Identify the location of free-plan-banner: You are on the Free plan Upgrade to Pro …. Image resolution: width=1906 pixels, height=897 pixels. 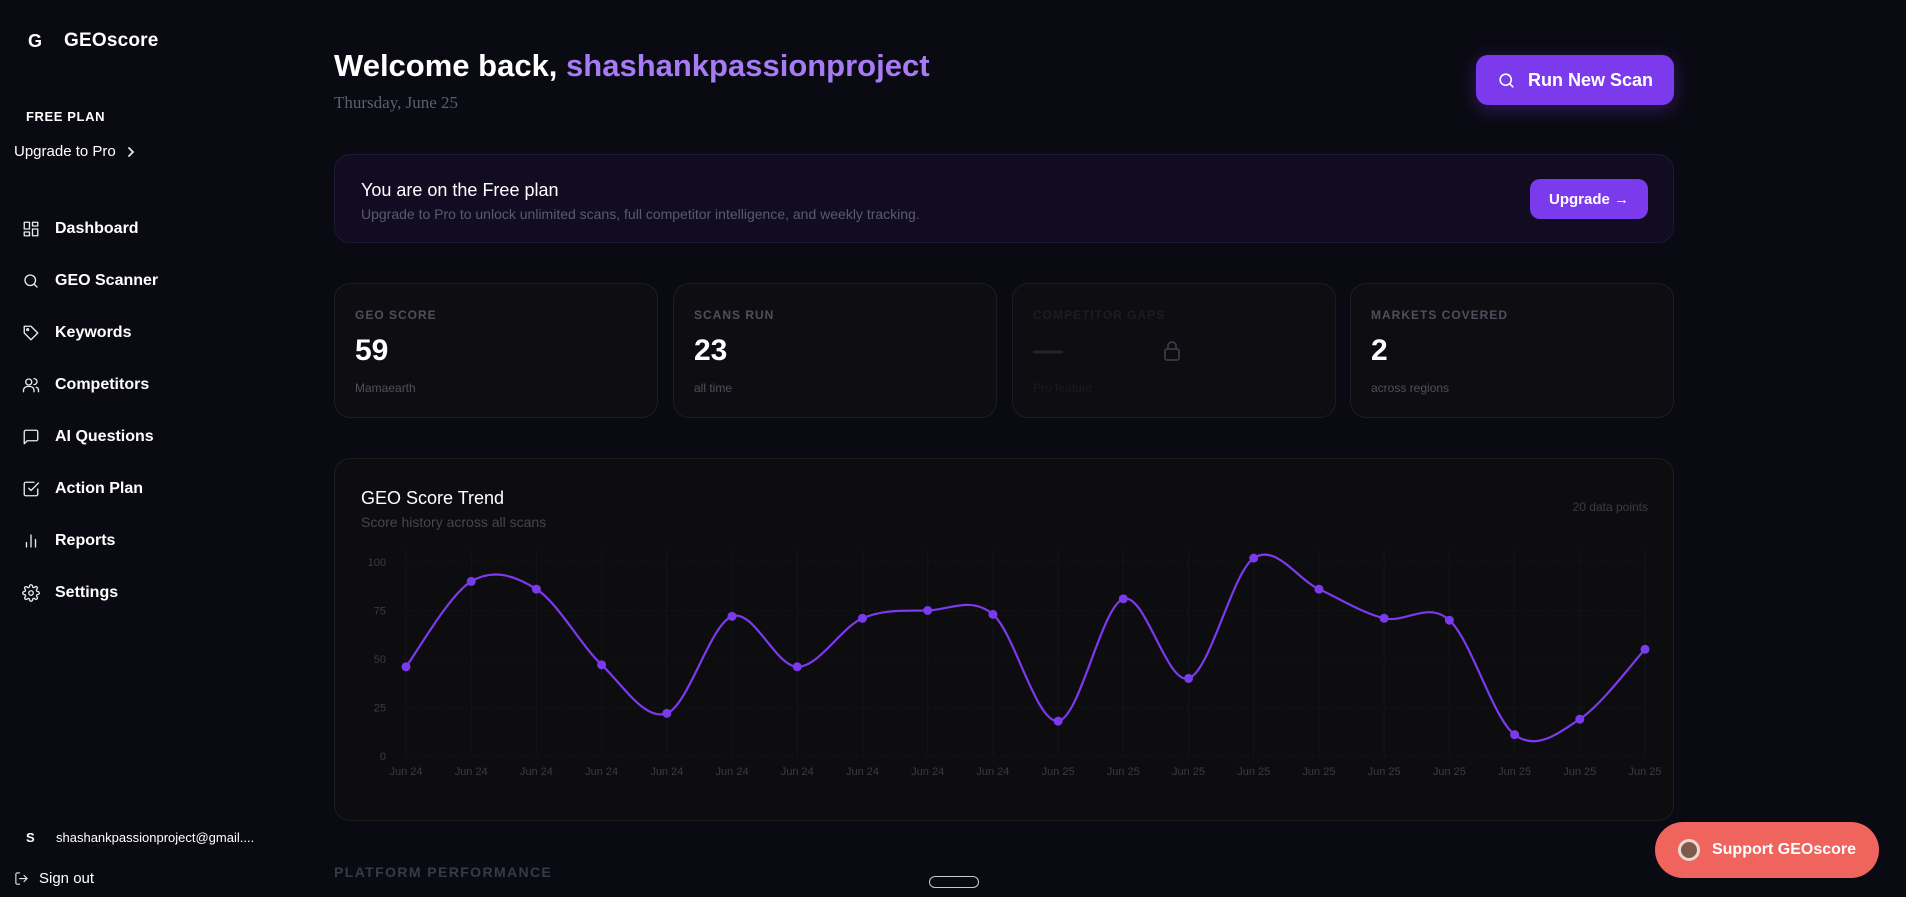
(1004, 198).